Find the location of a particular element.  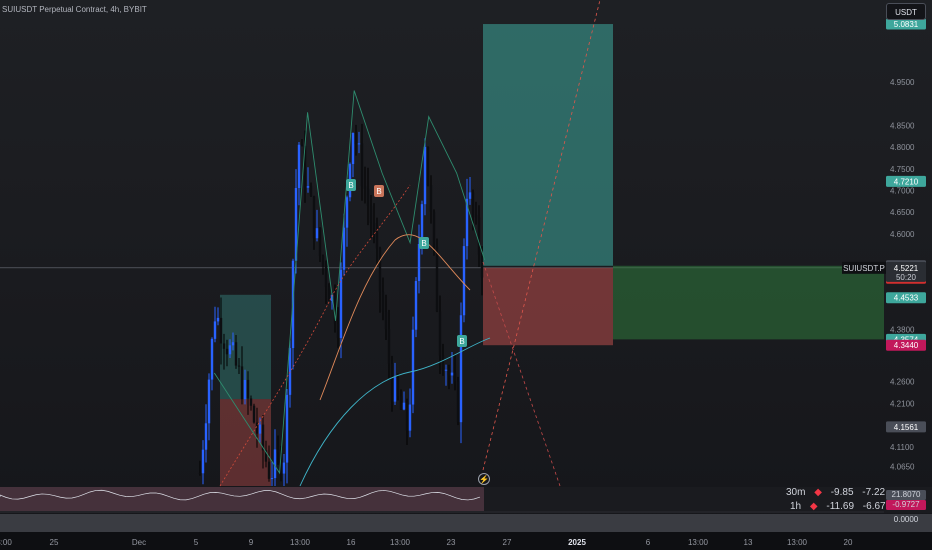

time-tick-label: 13 is located at coordinates (748, 542).